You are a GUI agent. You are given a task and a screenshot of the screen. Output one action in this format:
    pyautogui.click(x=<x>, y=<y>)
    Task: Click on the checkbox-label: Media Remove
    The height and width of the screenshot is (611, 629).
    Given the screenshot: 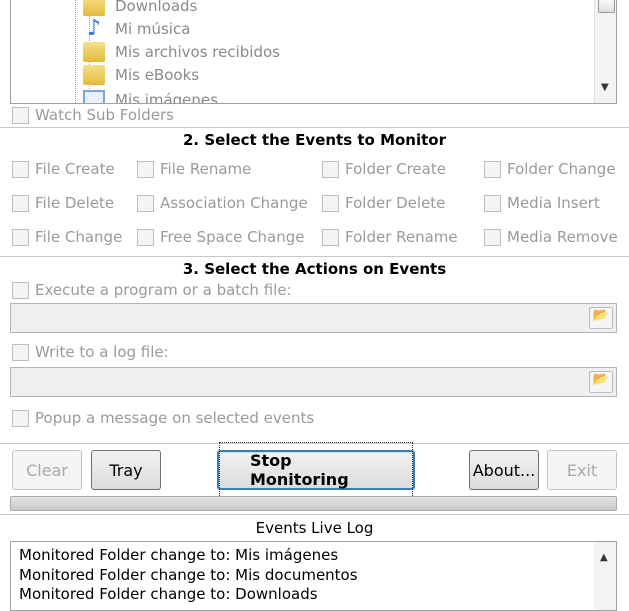 What is the action you would take?
    pyautogui.click(x=562, y=237)
    